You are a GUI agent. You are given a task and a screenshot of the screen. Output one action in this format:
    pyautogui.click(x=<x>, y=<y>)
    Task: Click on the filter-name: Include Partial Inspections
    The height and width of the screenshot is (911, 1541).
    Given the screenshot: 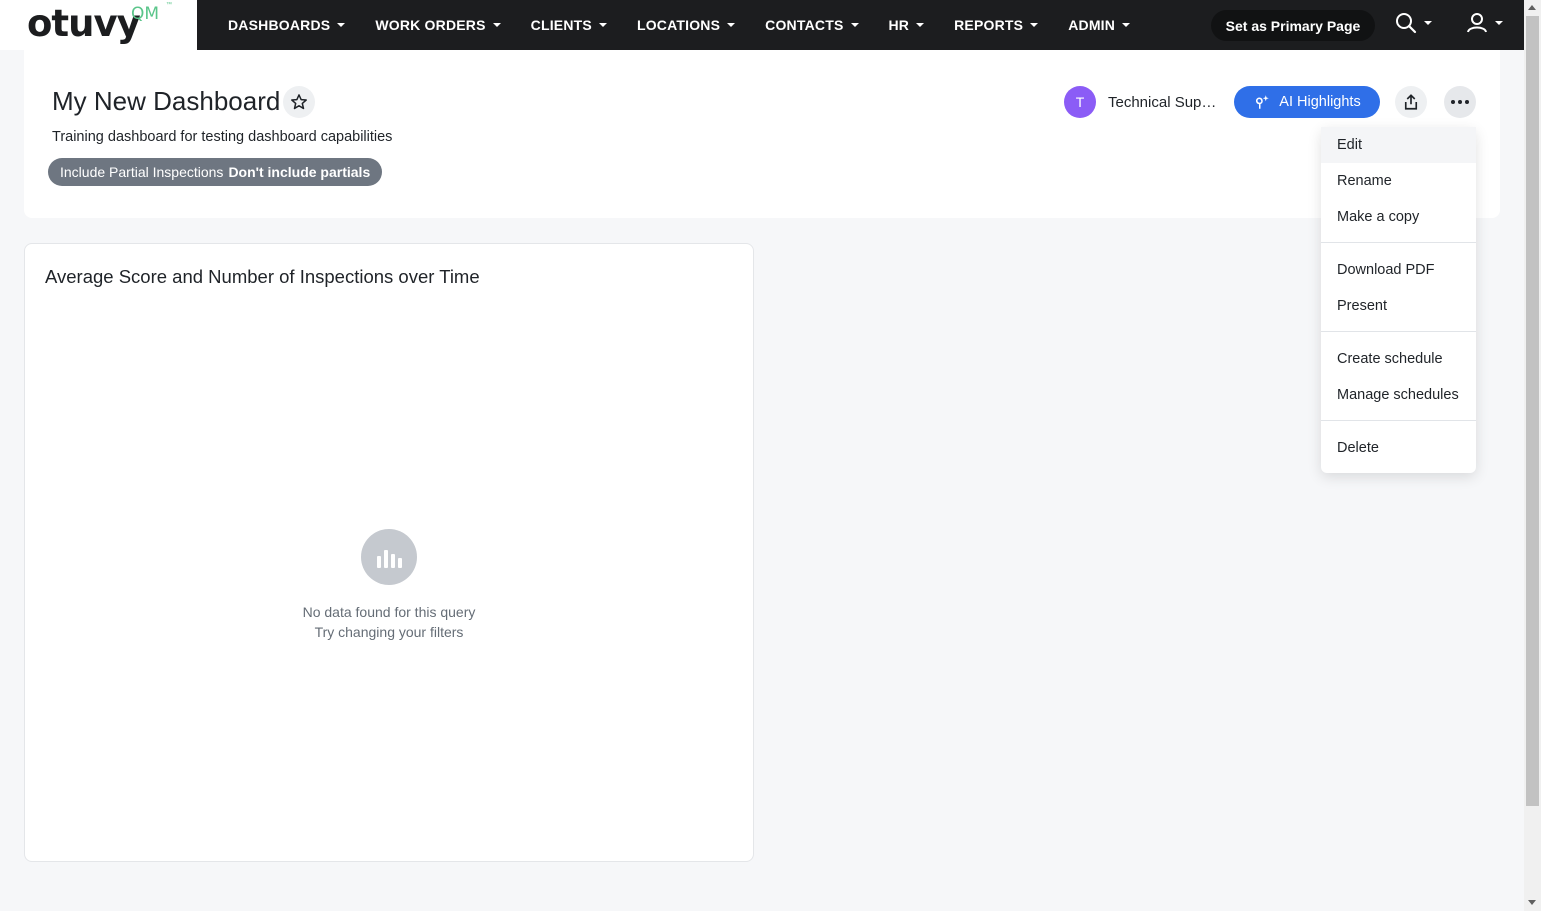 What is the action you would take?
    pyautogui.click(x=142, y=172)
    